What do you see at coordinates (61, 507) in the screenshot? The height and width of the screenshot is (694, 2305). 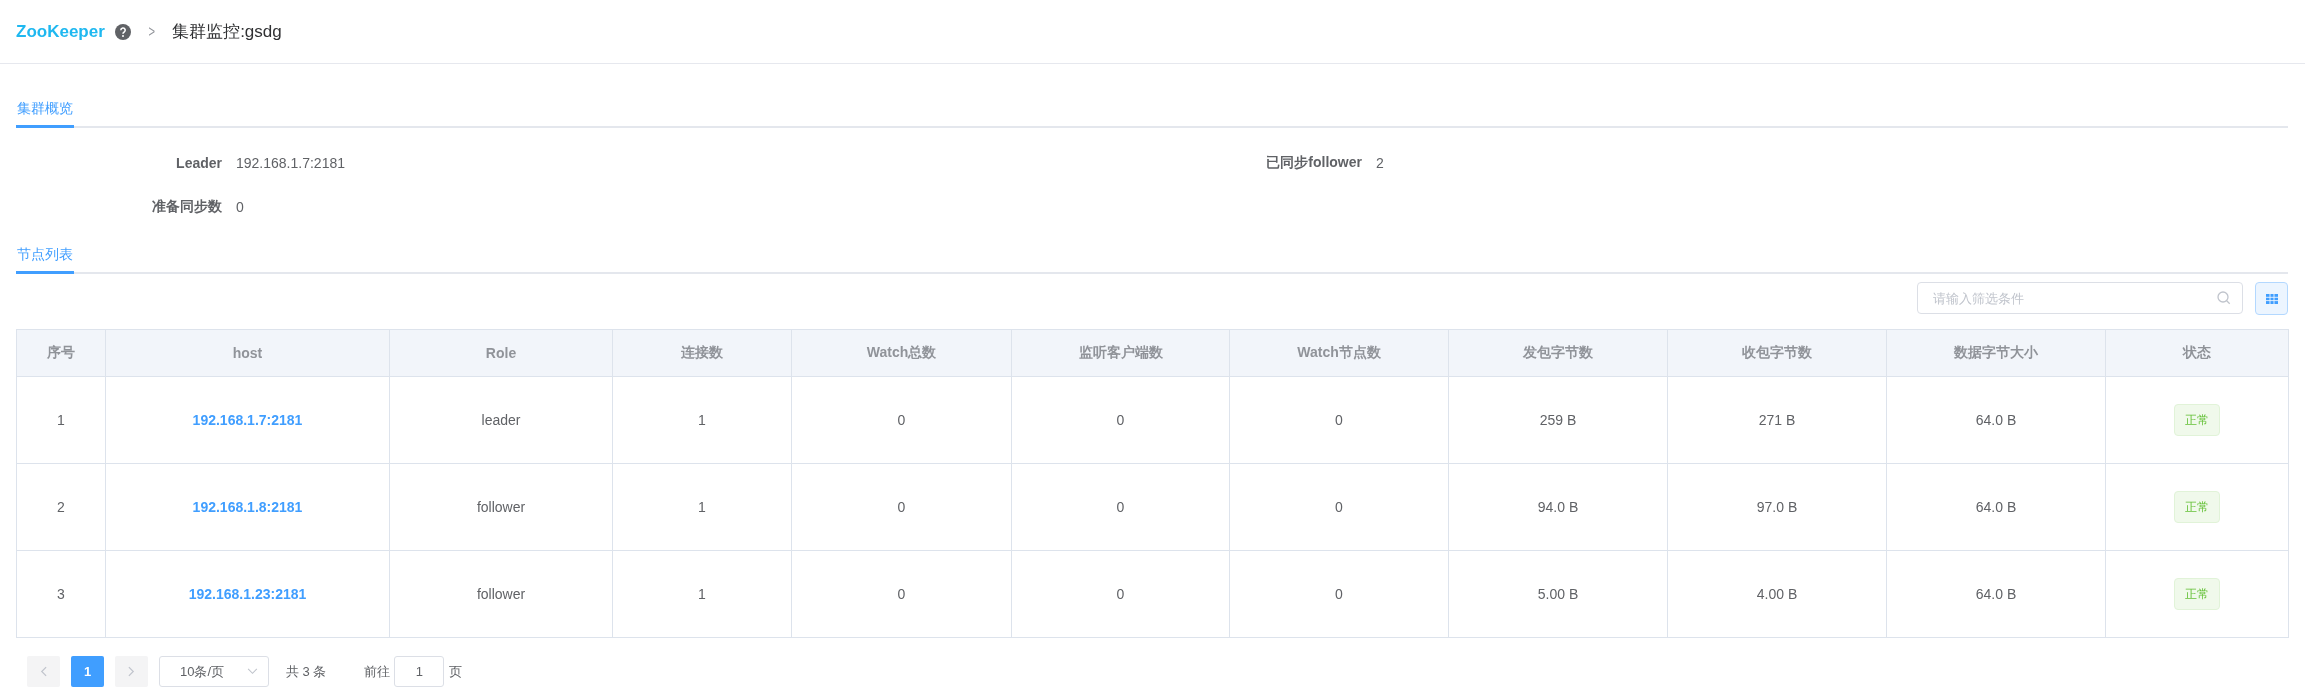 I see `table-cell: 2` at bounding box center [61, 507].